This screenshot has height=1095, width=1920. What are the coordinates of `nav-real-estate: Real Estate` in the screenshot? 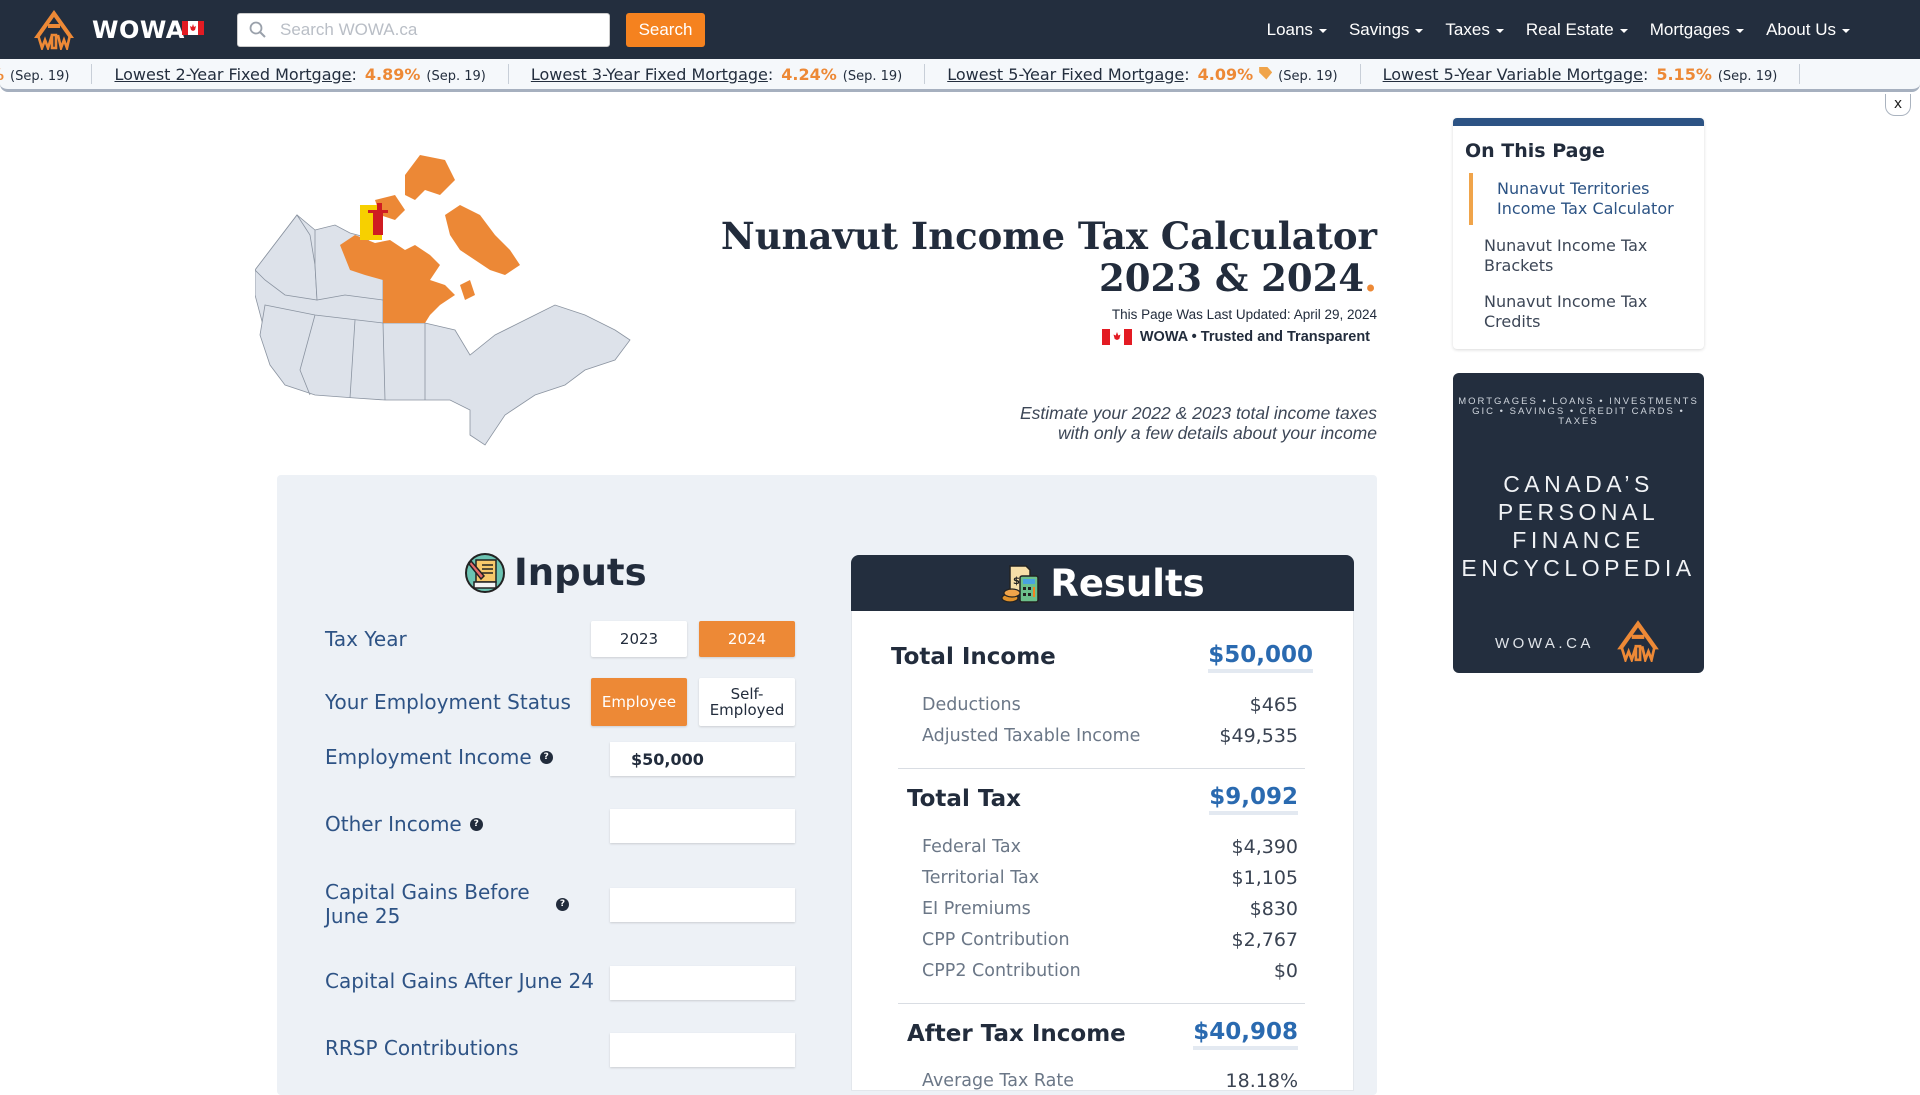 It's located at (1577, 30).